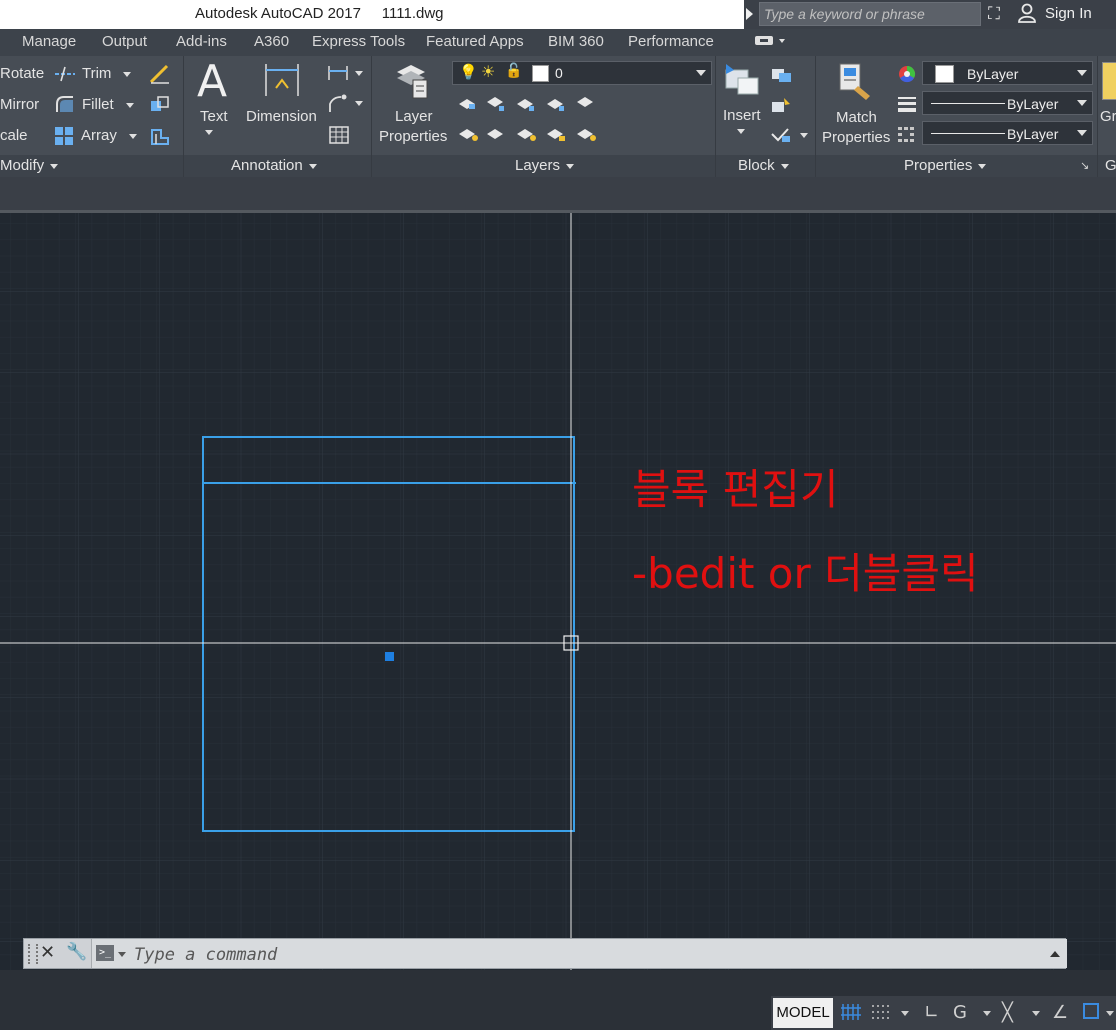  I want to click on insert-button: Insert, so click(742, 115).